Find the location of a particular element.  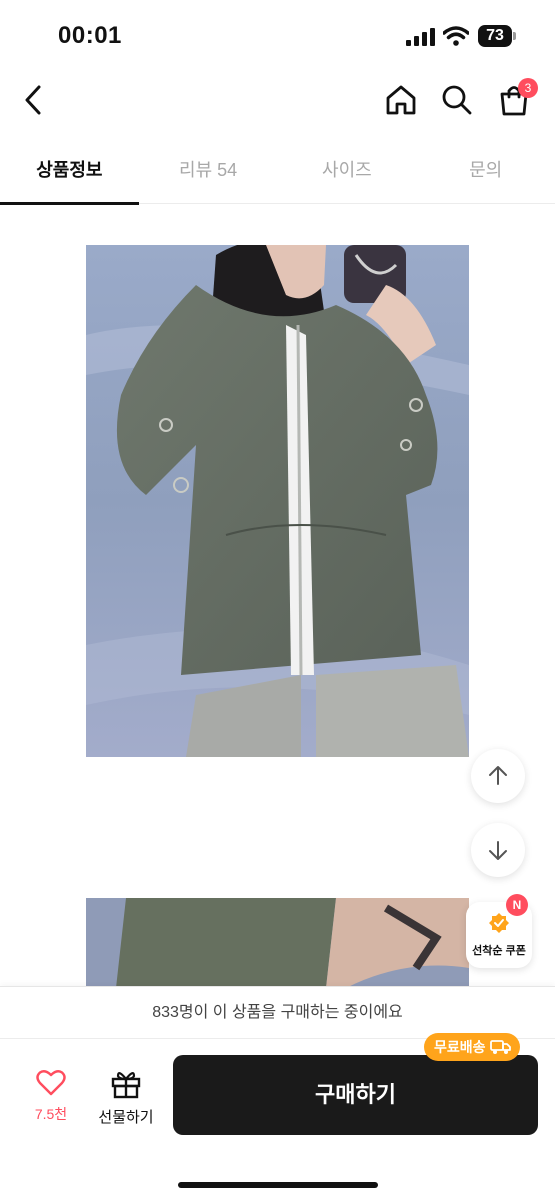

coupon-label: 선착순 쿠폰 is located at coordinates (499, 951).